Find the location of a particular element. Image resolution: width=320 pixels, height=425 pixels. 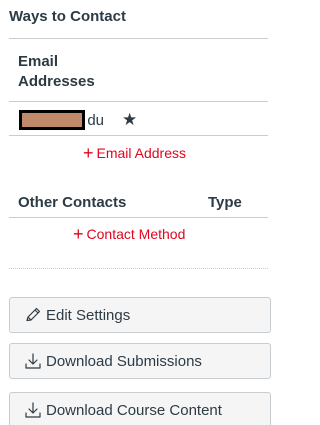

download-submissions-label: Download Submissions is located at coordinates (124, 361).